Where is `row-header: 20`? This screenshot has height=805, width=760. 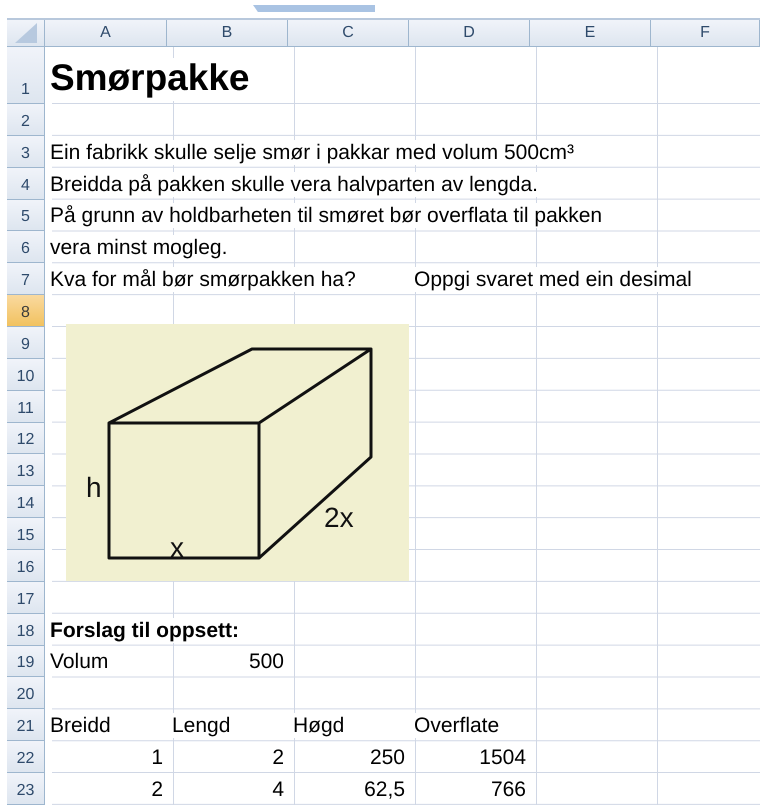 row-header: 20 is located at coordinates (26, 693).